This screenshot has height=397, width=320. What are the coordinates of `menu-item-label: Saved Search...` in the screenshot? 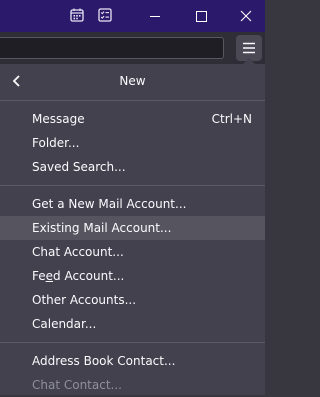 It's located at (79, 167).